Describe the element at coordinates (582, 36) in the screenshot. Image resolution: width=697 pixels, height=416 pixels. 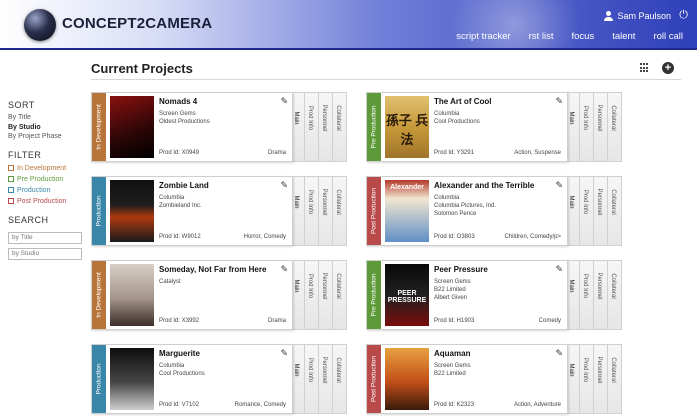
I see `nav-focus: focus` at that location.